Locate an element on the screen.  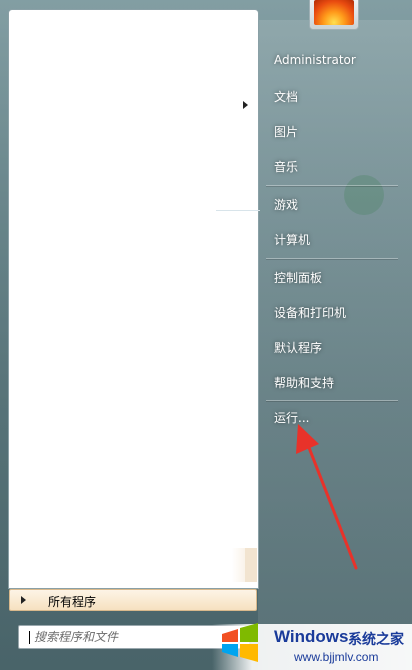
watermark-brand: Windows is located at coordinates (311, 636).